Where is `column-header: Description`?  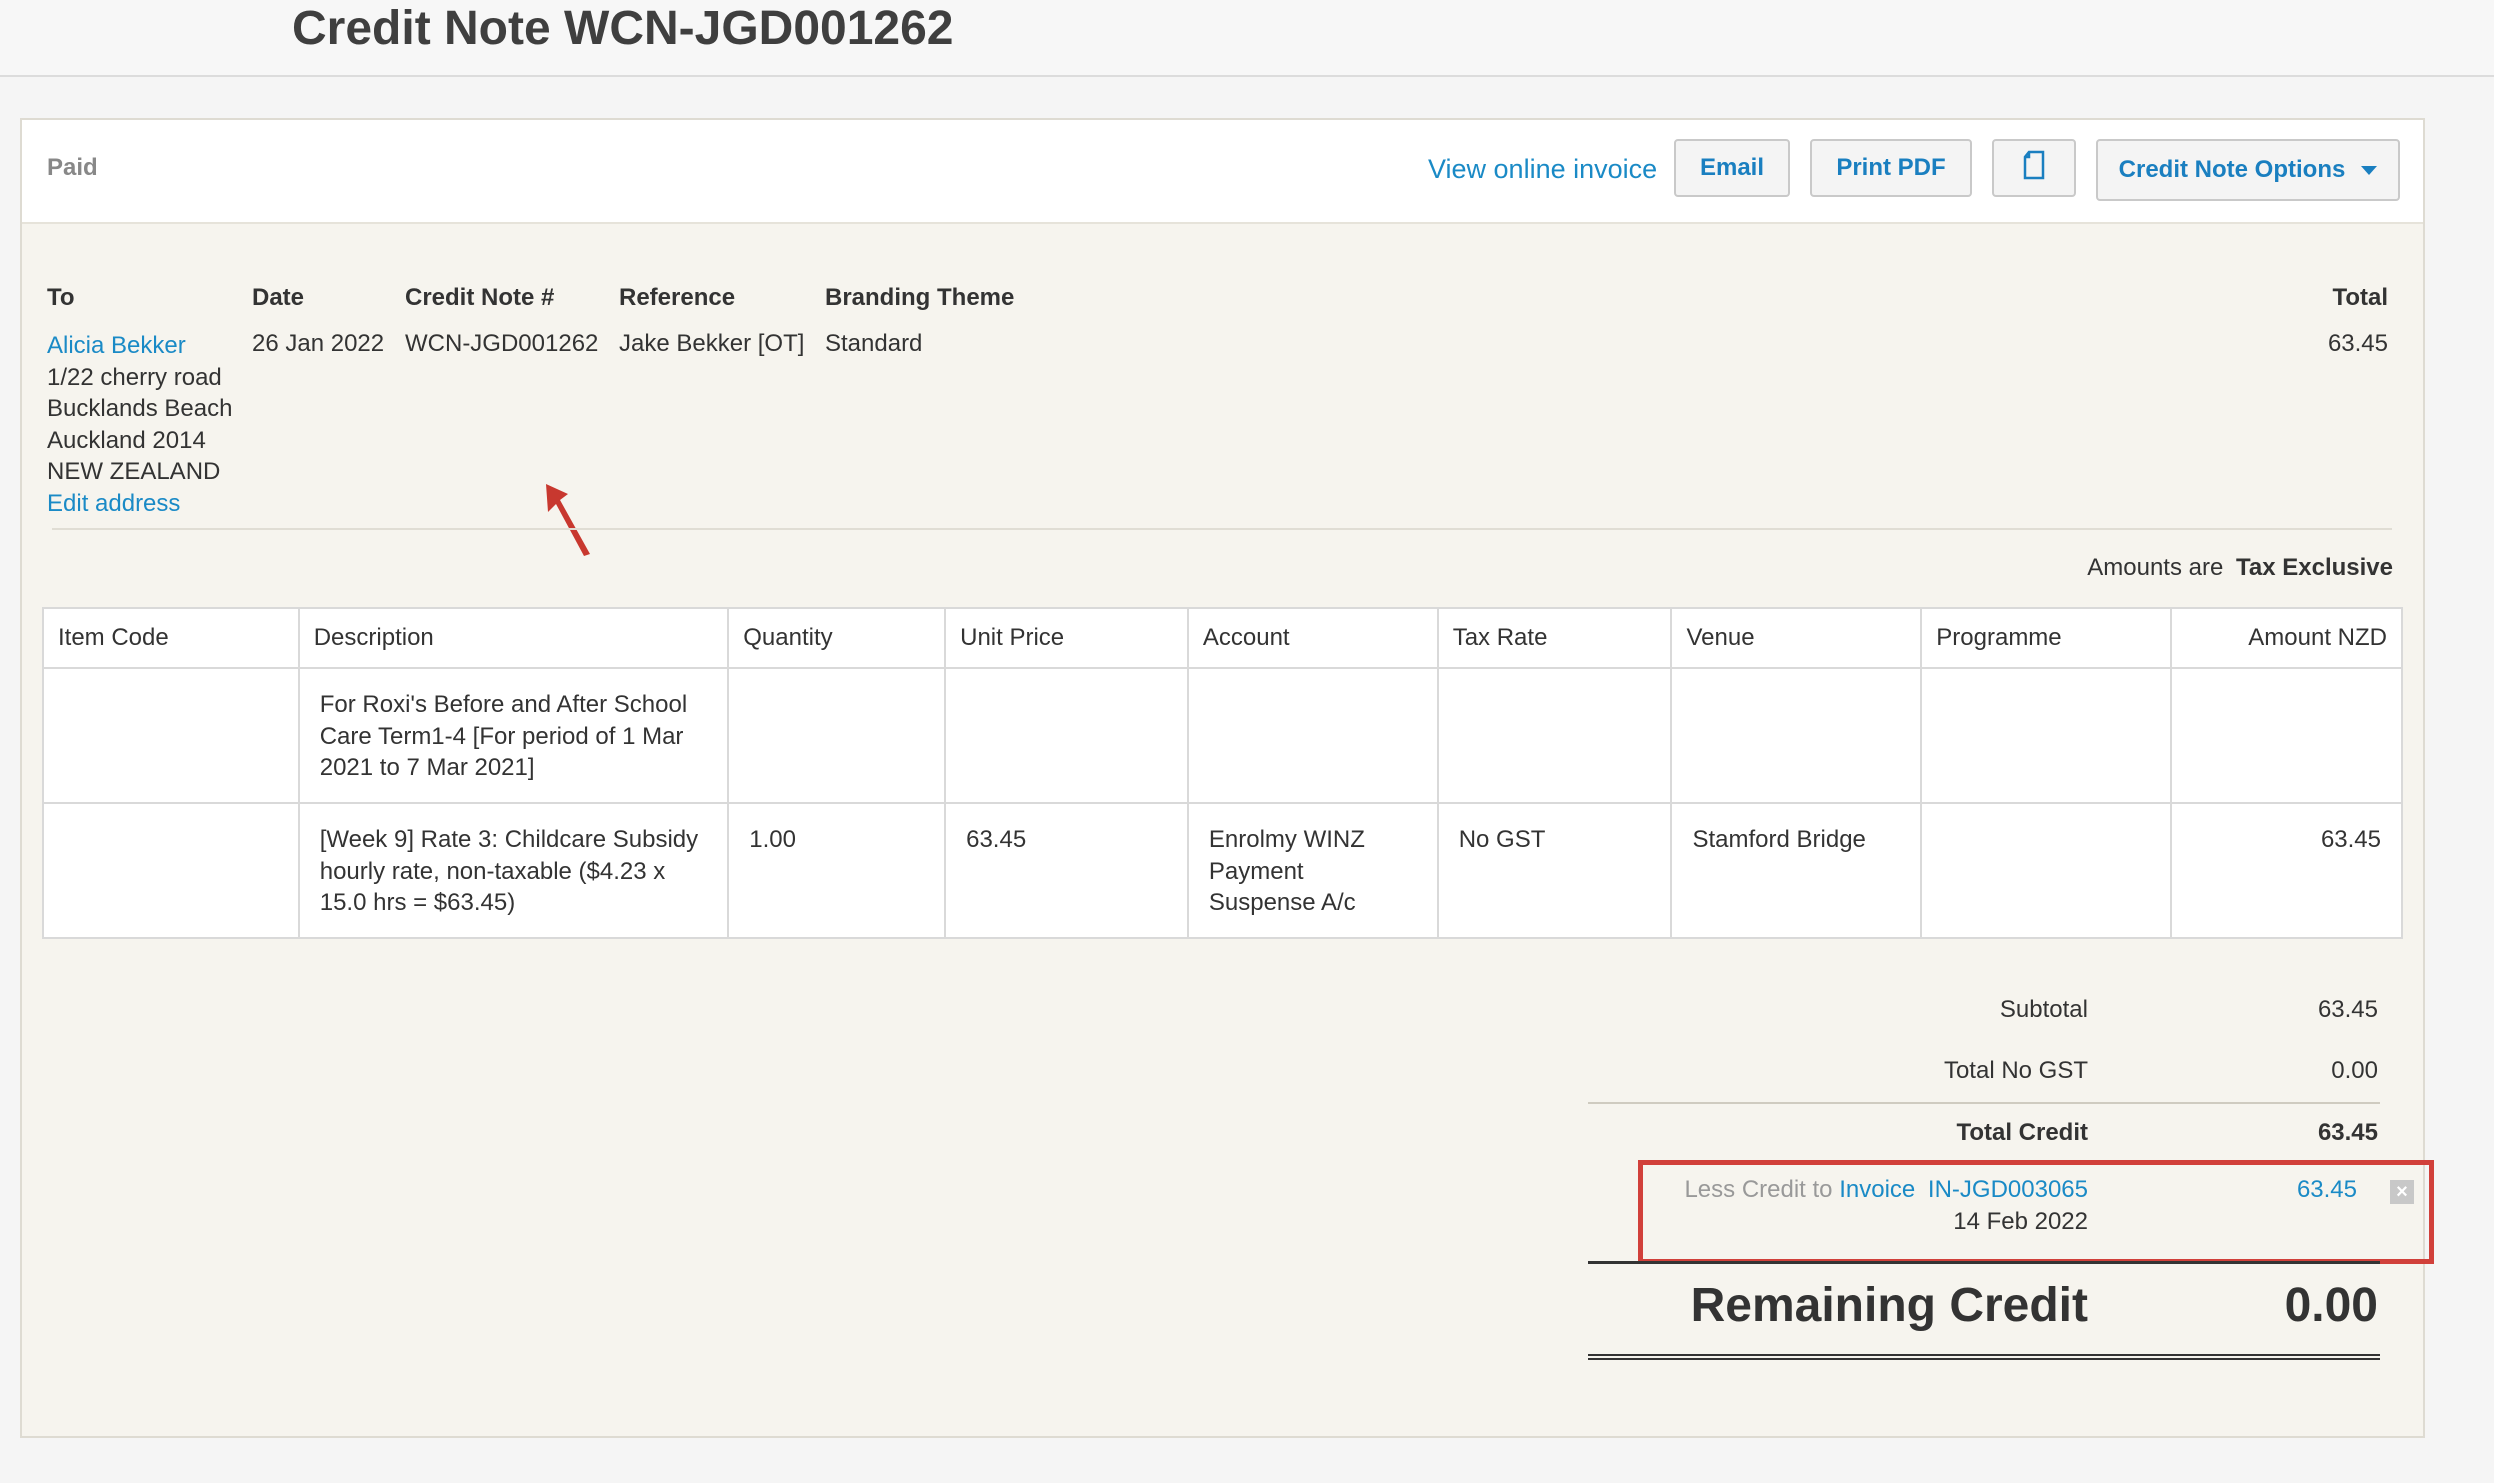
column-header: Description is located at coordinates (513, 638).